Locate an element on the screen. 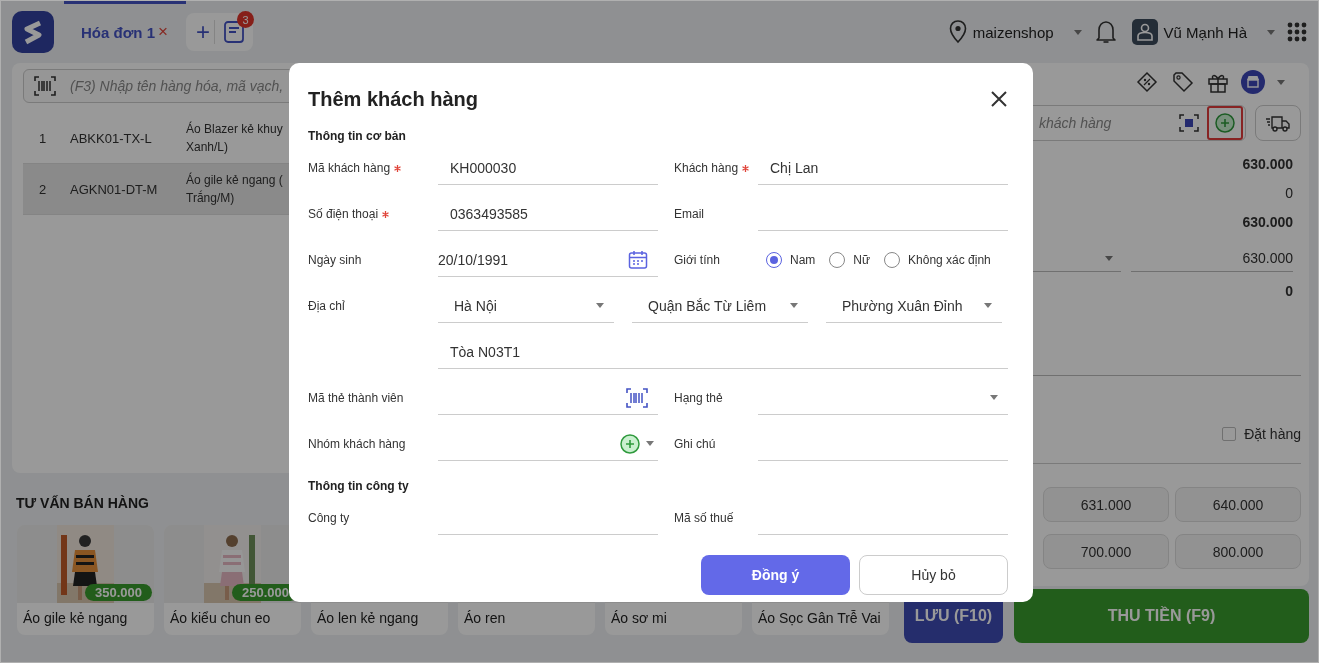 This screenshot has width=1319, height=663. table-cell: Áo Blazer kẻ khuy Xanh/L) is located at coordinates (234, 138).